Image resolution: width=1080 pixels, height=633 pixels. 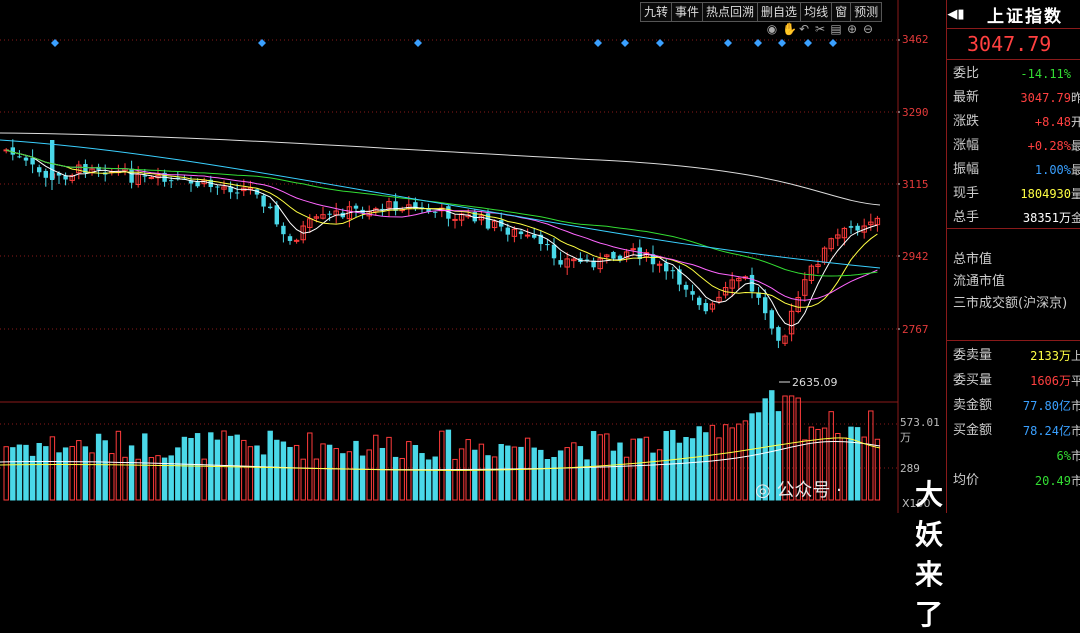 What do you see at coordinates (966, 121) in the screenshot?
I see `quote-label: 涨跌` at bounding box center [966, 121].